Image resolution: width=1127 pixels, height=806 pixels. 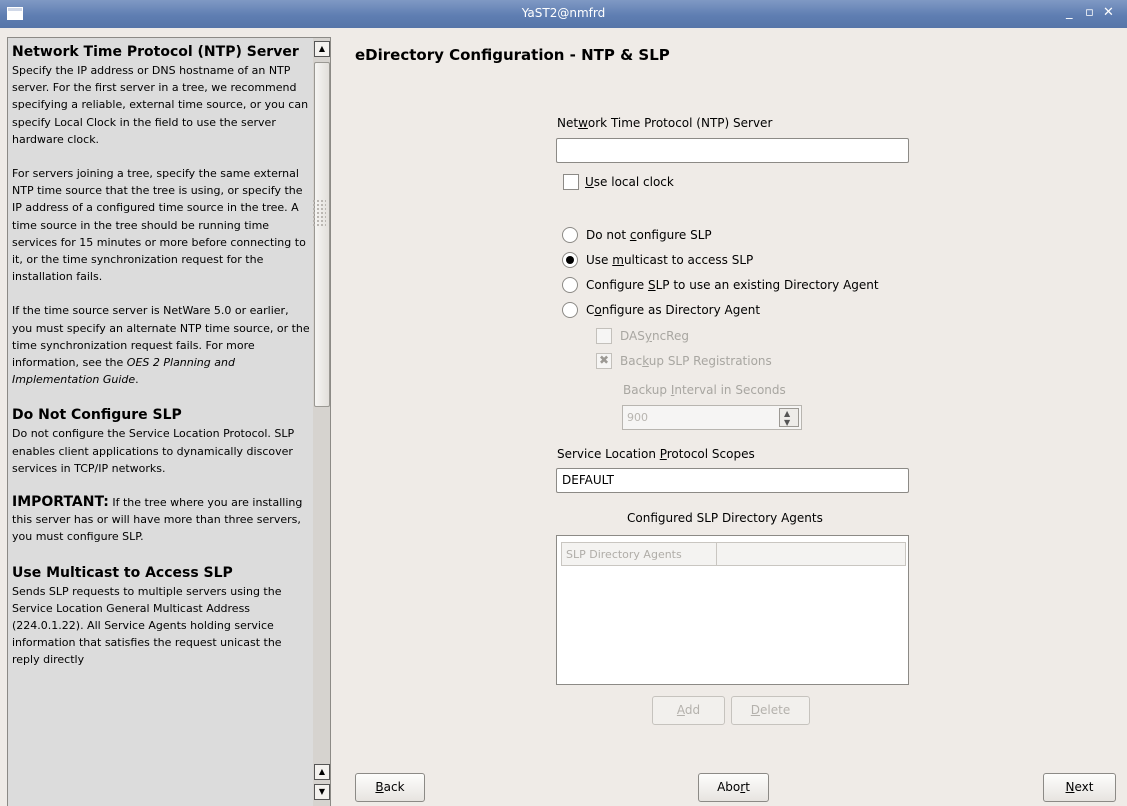 What do you see at coordinates (639, 554) in the screenshot?
I see `agents-column-header: SLP Directory Agents` at bounding box center [639, 554].